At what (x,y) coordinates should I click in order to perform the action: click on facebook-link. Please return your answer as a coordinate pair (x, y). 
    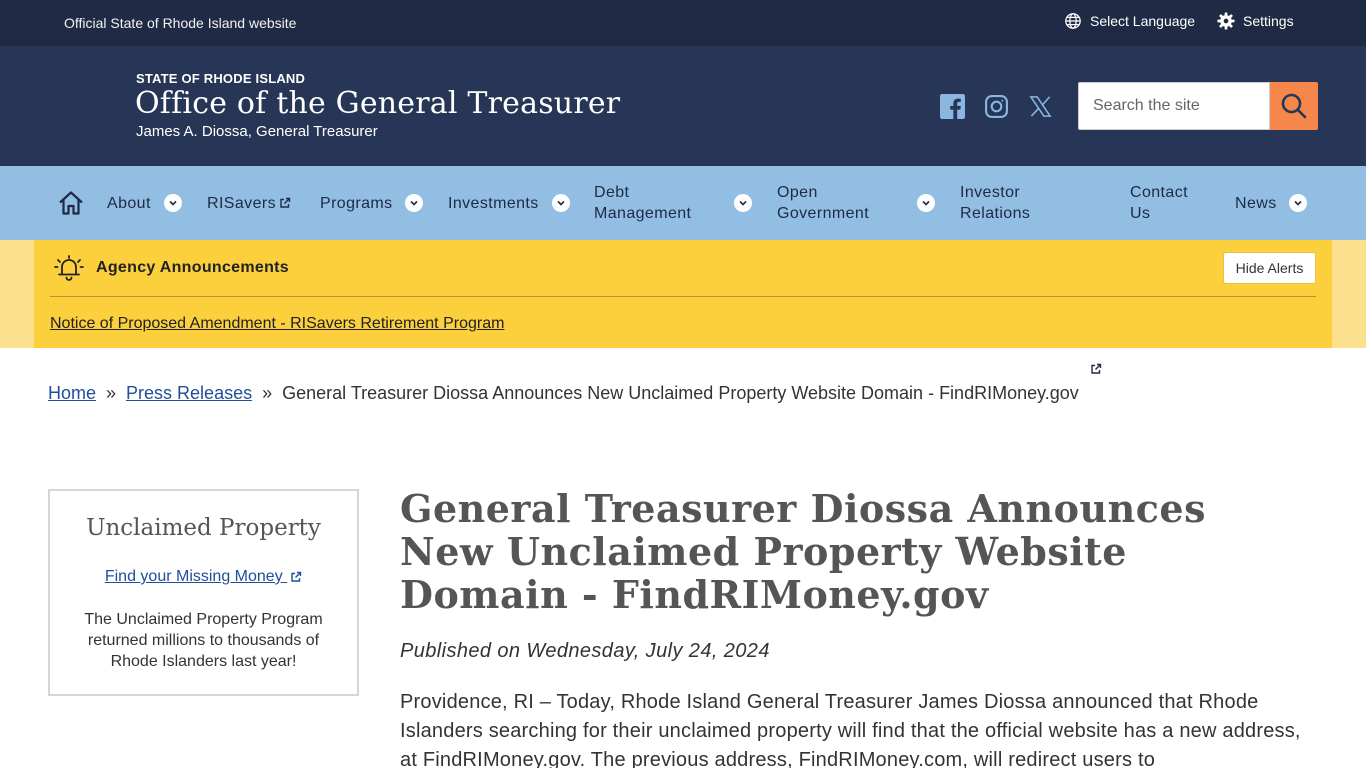
    Looking at the image, I should click on (952, 106).